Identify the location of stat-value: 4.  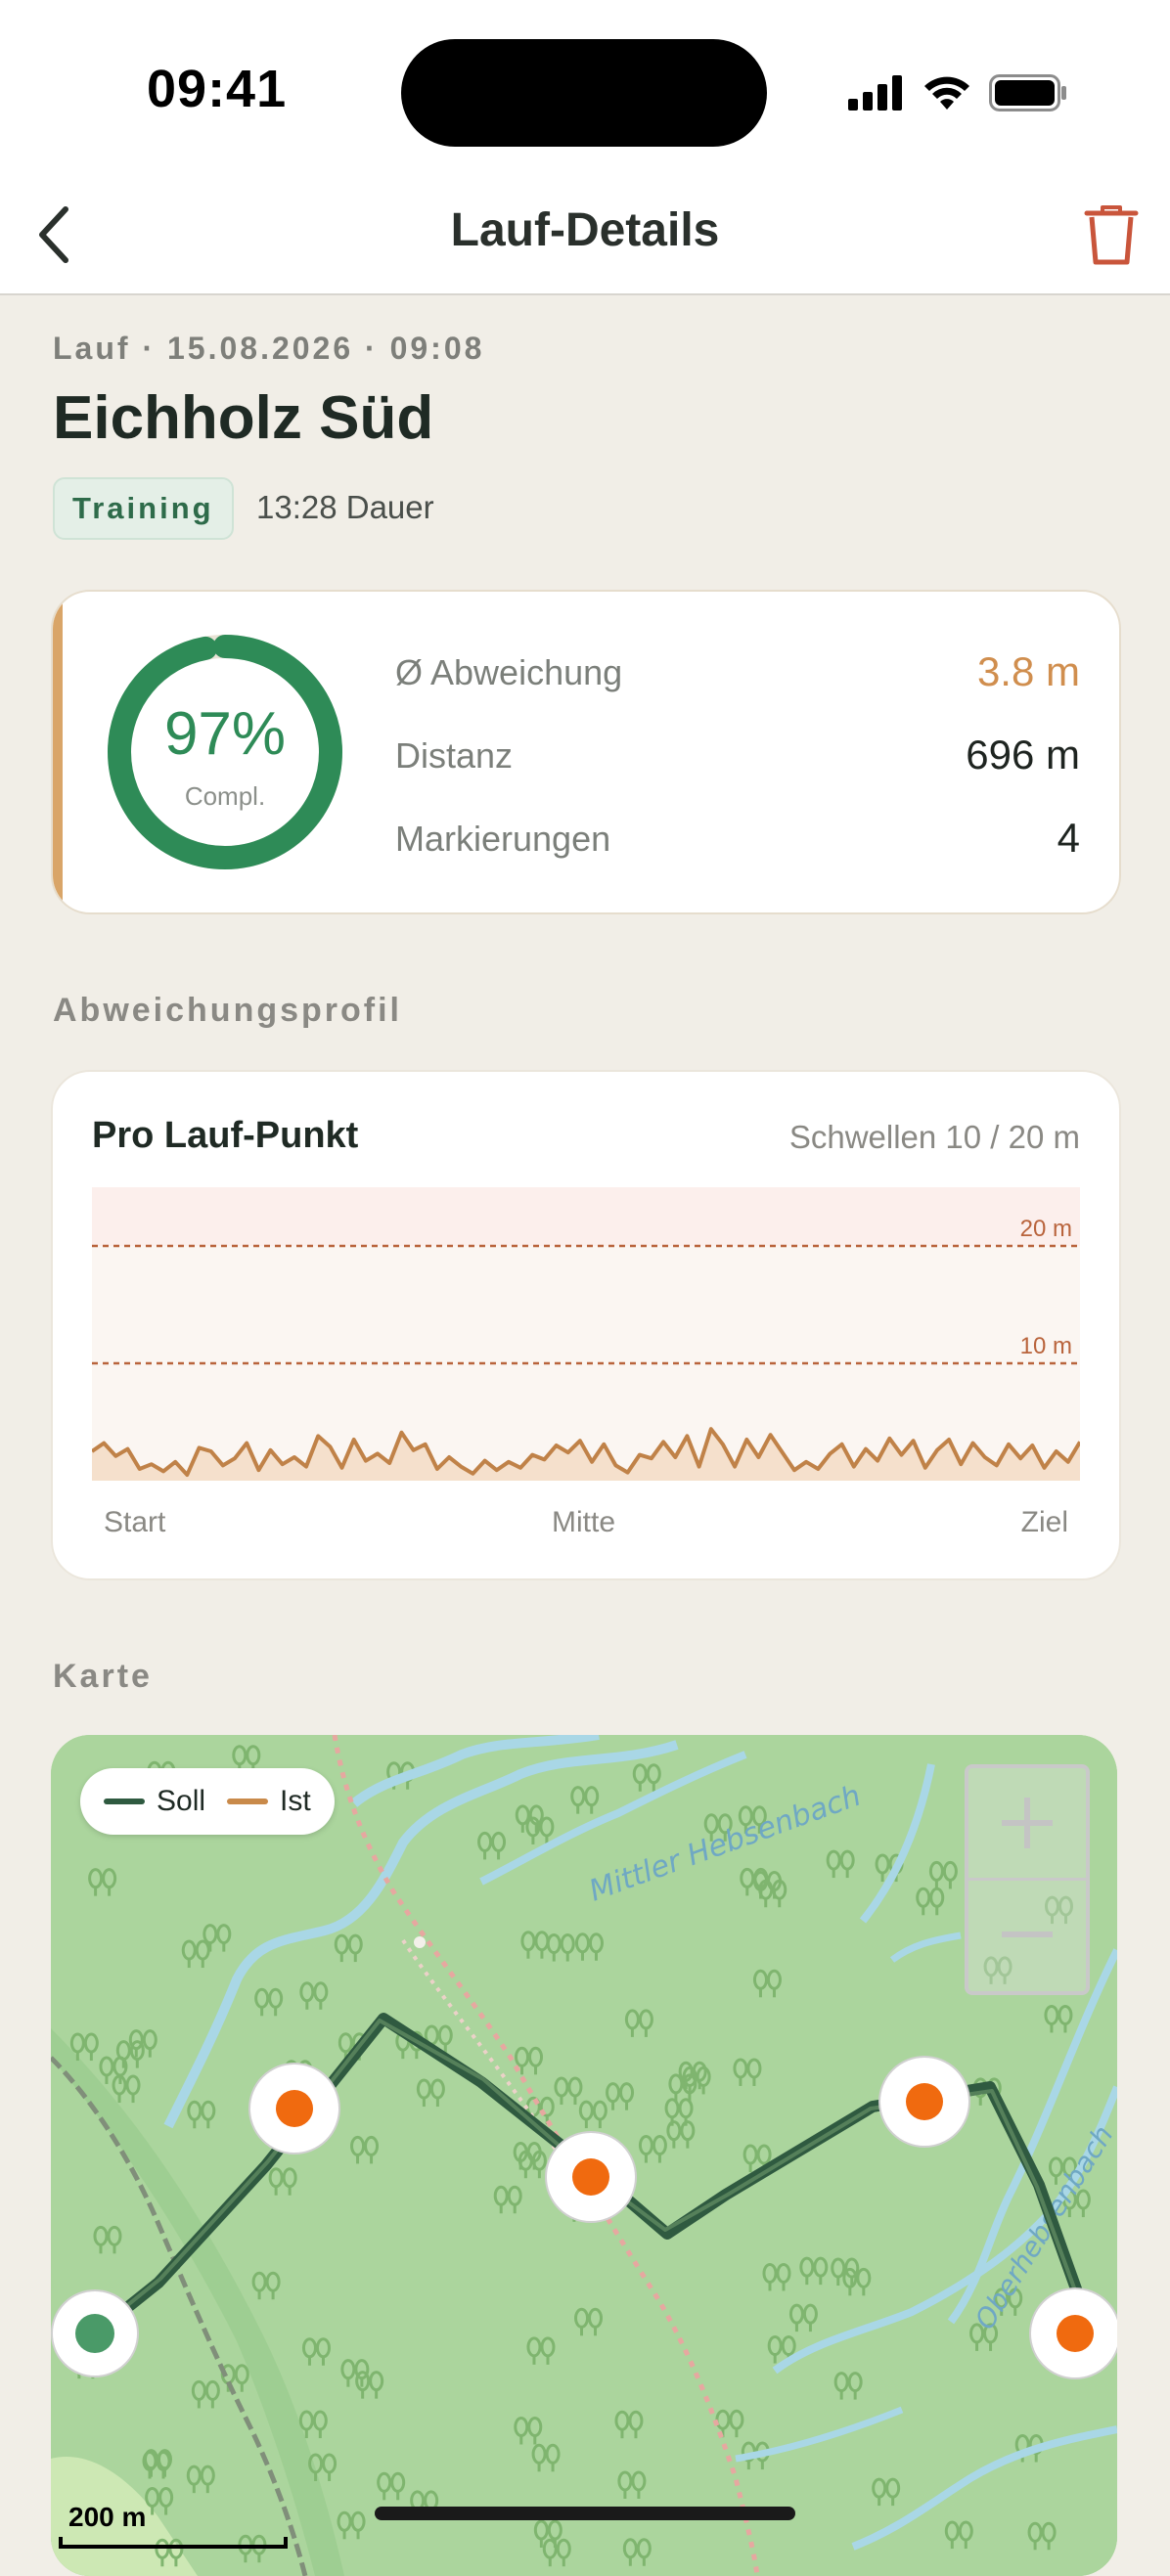
(1068, 838).